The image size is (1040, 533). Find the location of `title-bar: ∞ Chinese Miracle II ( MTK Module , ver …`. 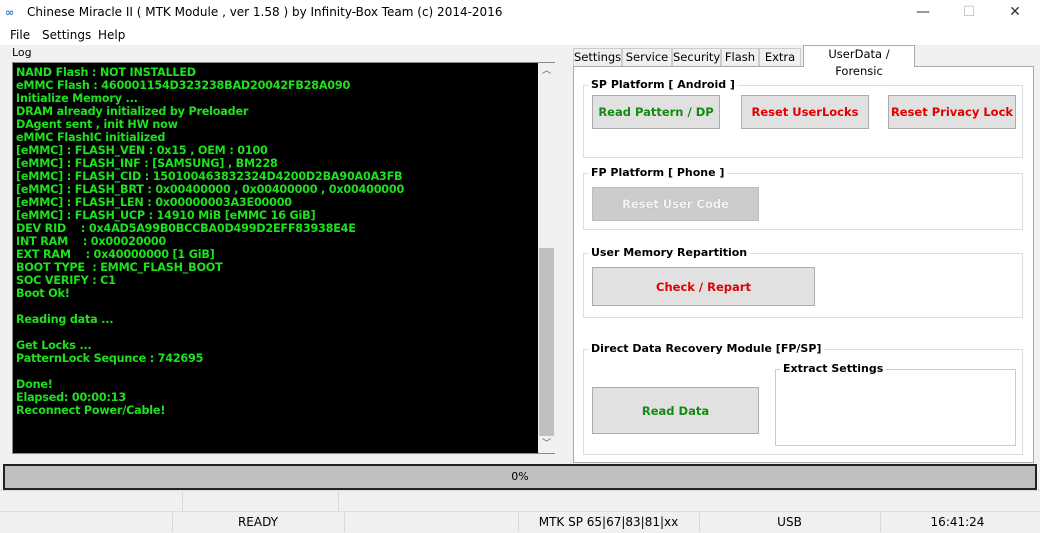

title-bar: ∞ Chinese Miracle II ( MTK Module , ver … is located at coordinates (520, 12).